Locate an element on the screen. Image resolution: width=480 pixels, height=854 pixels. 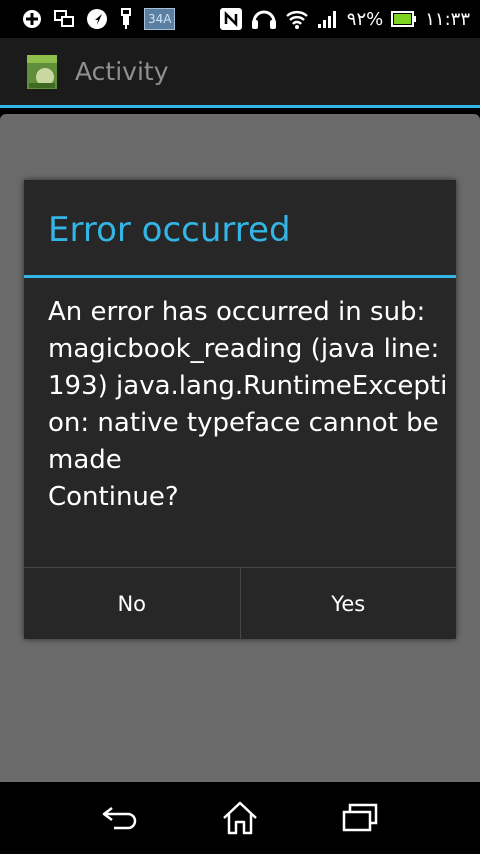
battery-percent: ٩٢% is located at coordinates (365, 19).